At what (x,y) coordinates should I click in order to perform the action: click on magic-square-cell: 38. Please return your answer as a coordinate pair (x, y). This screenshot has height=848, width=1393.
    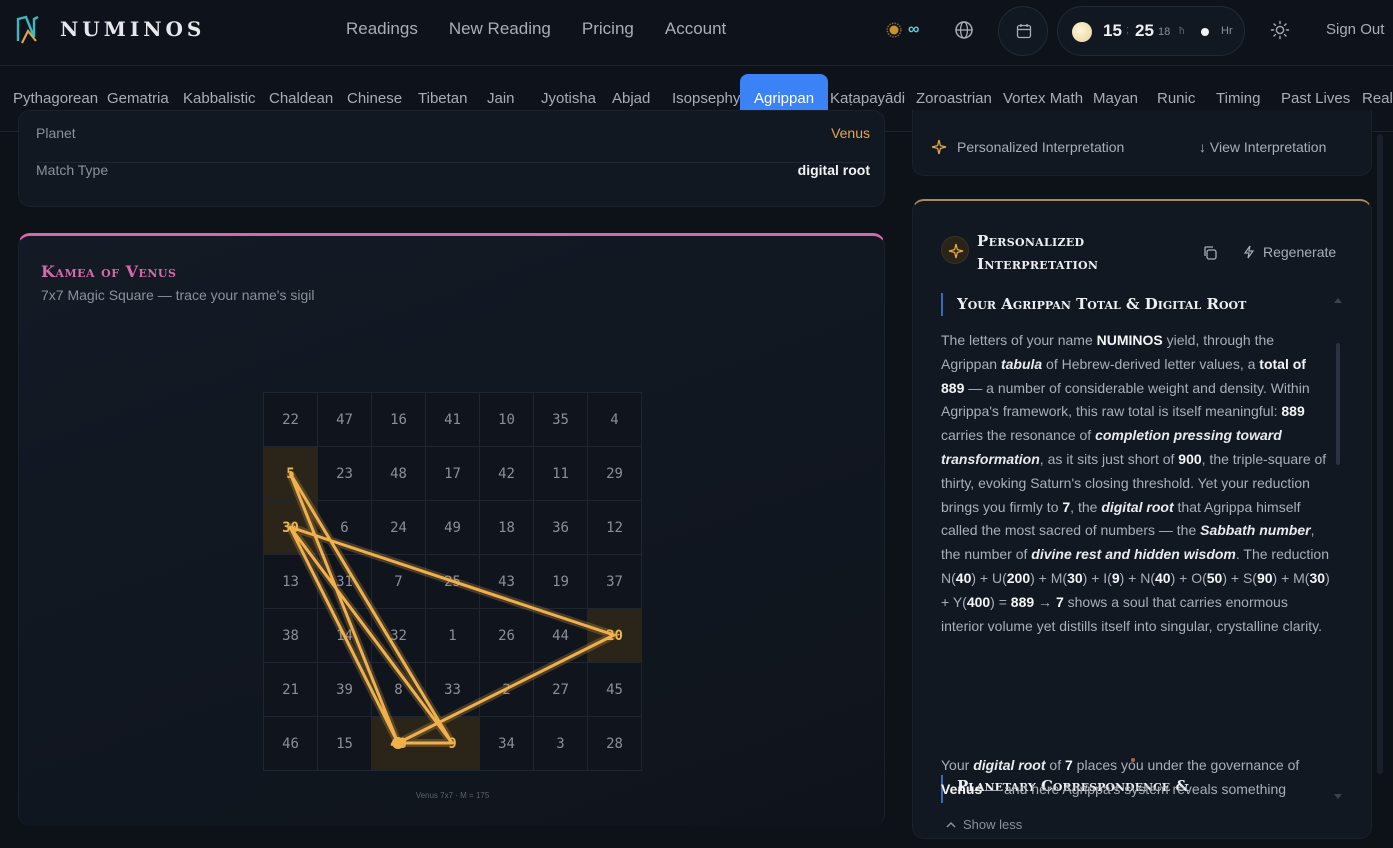
    Looking at the image, I should click on (291, 636).